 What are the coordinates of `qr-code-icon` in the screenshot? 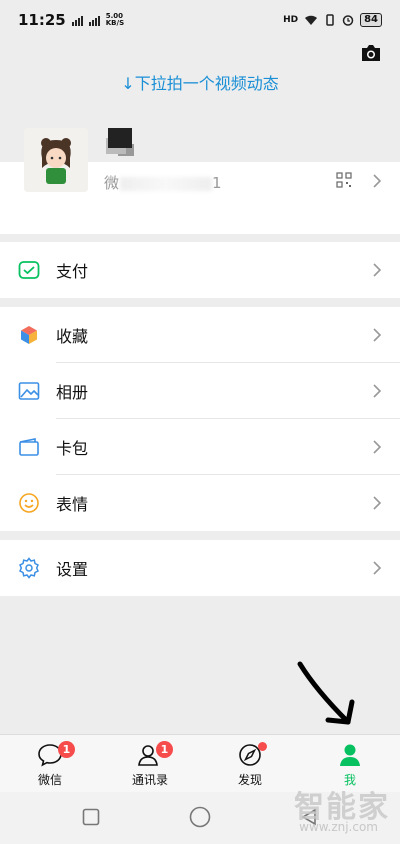 It's located at (344, 180).